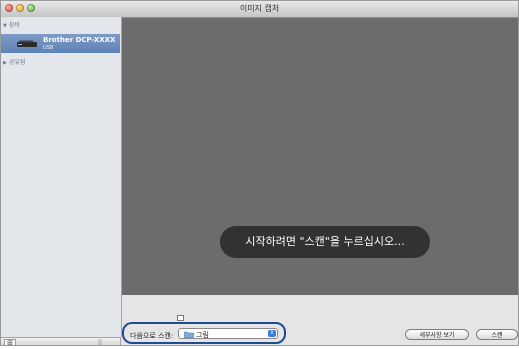  What do you see at coordinates (100, 342) in the screenshot?
I see `resize-grip-icon: ||` at bounding box center [100, 342].